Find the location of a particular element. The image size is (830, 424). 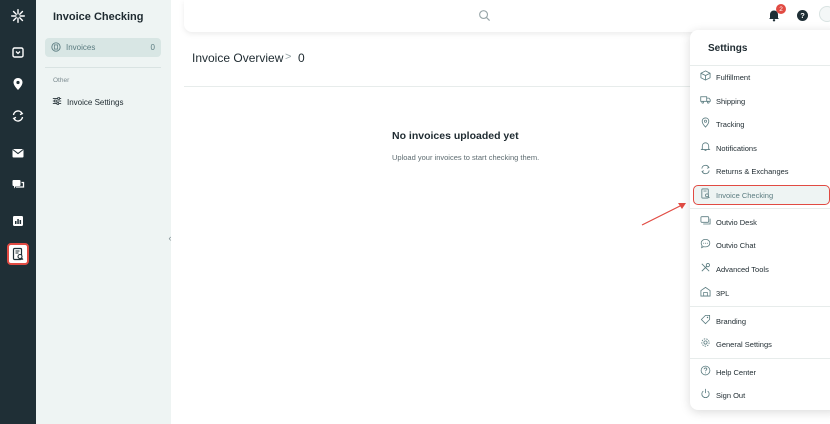

chart-icon is located at coordinates (18, 221).